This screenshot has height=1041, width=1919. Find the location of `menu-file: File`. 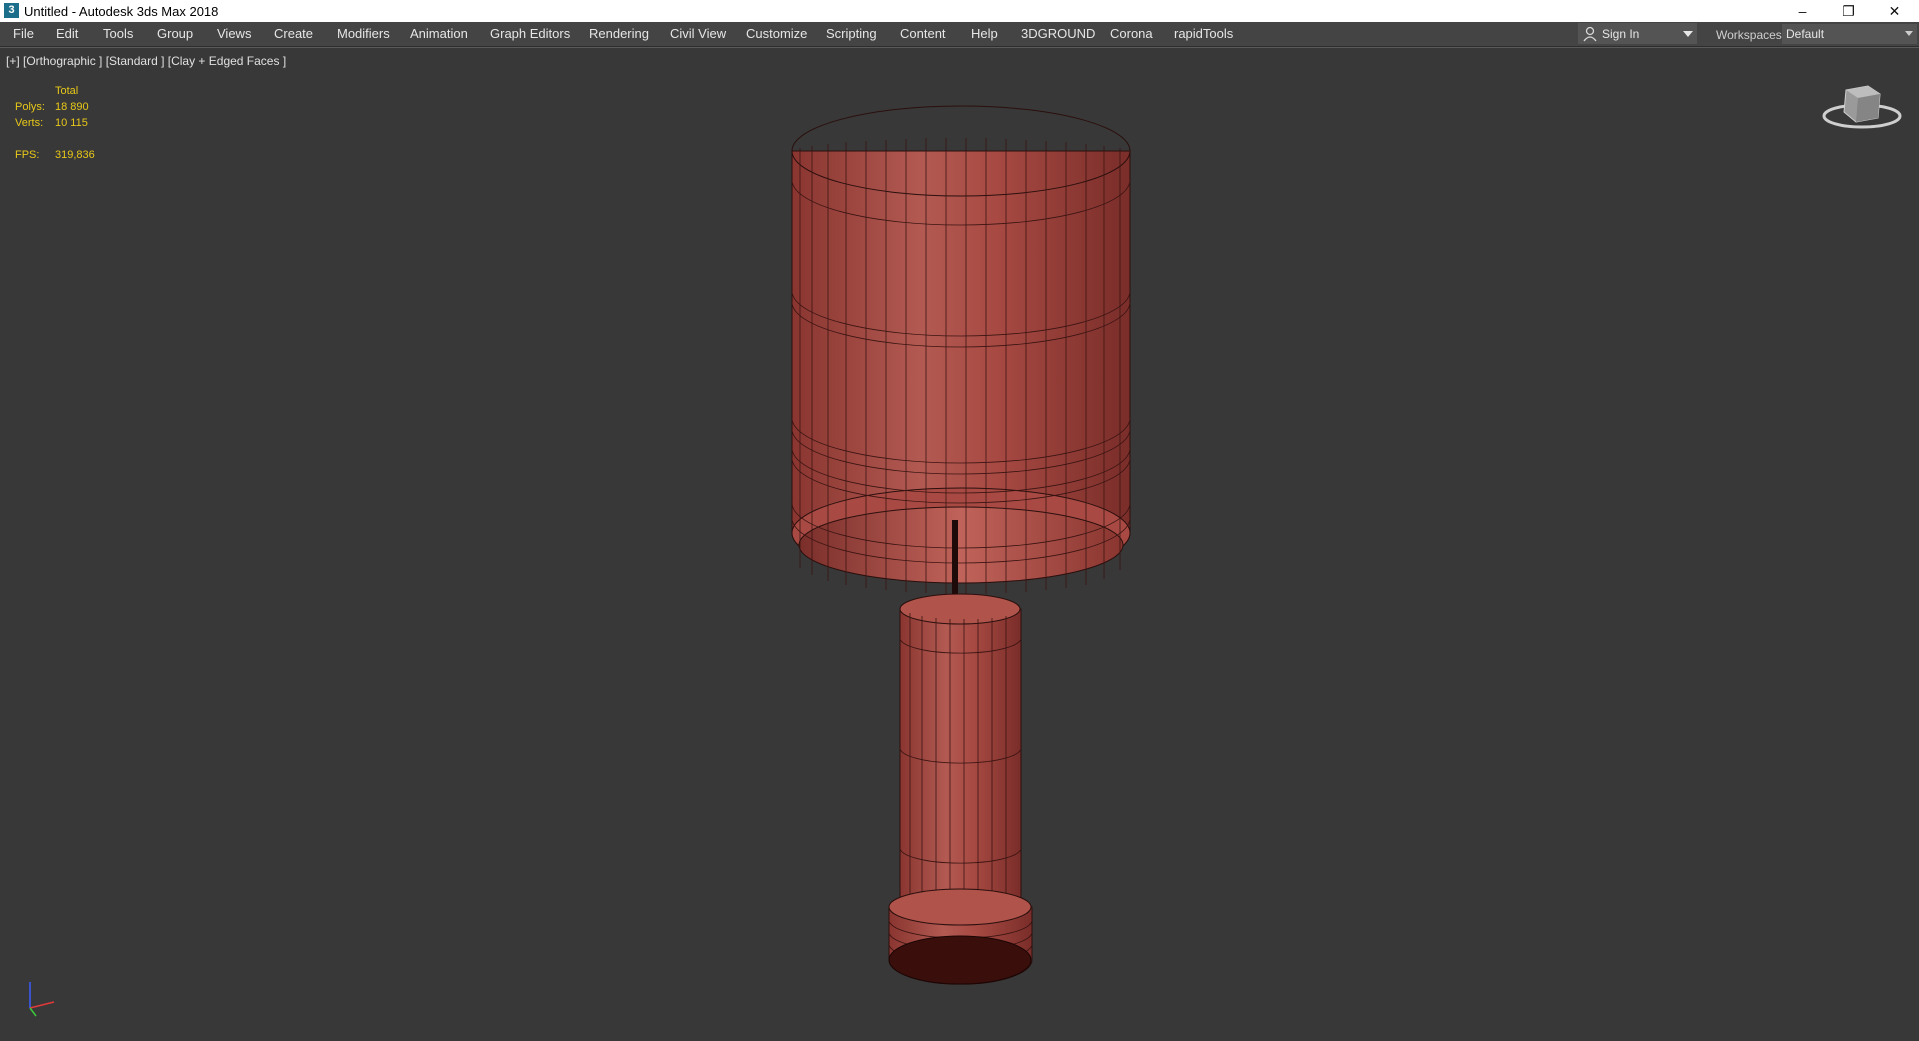

menu-file: File is located at coordinates (23, 34).